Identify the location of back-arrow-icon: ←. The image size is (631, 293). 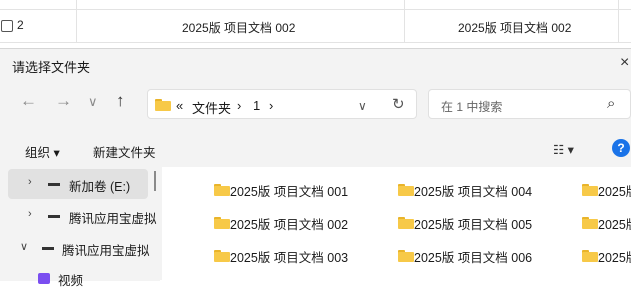
(28, 101).